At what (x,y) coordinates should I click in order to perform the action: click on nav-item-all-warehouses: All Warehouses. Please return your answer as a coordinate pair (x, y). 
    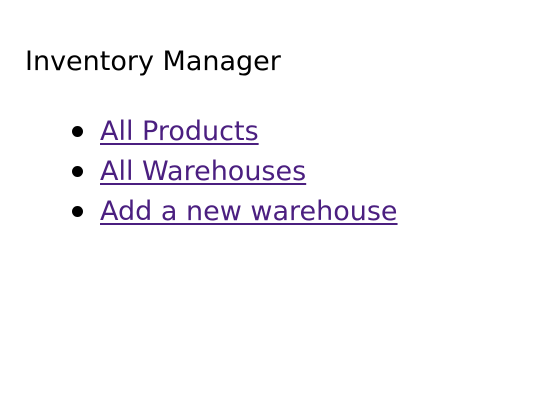
    Looking at the image, I should click on (235, 173).